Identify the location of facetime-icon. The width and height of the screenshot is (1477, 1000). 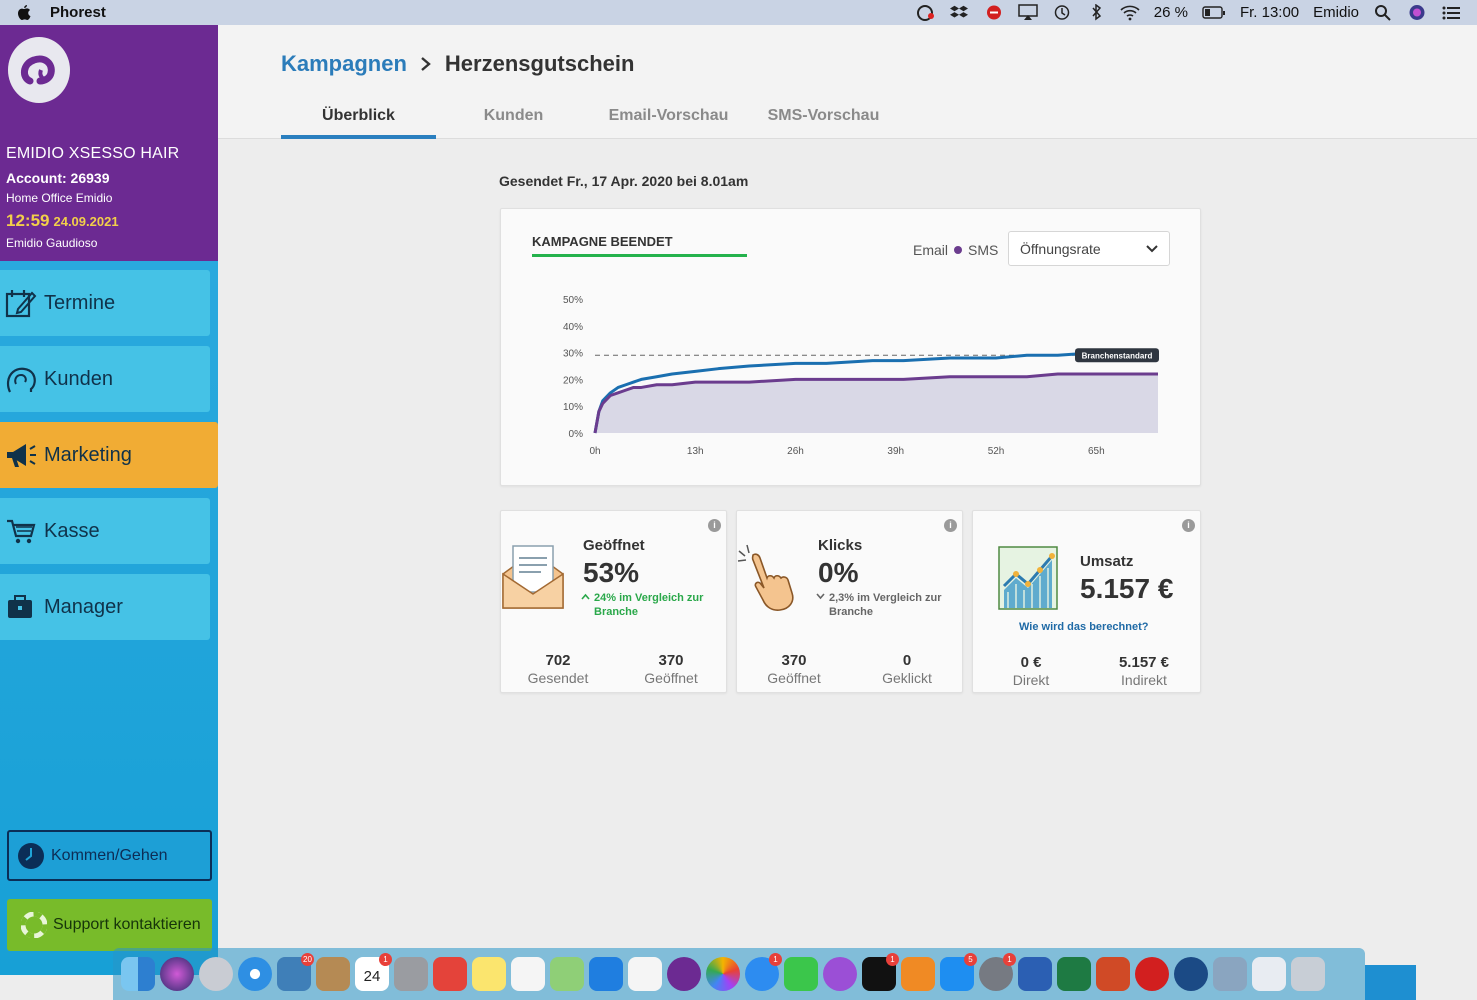
(801, 974).